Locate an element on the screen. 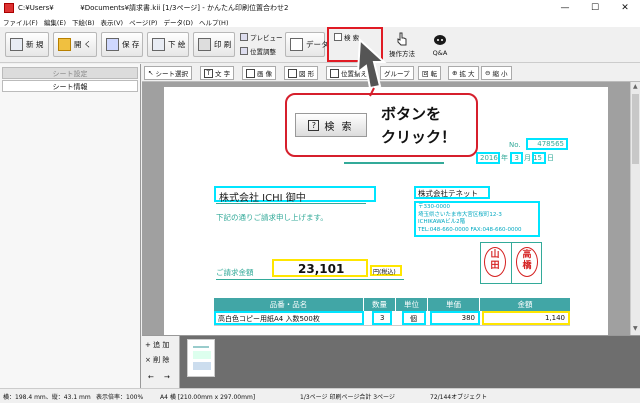 The width and height of the screenshot is (640, 403). app-icon is located at coordinates (9, 8).